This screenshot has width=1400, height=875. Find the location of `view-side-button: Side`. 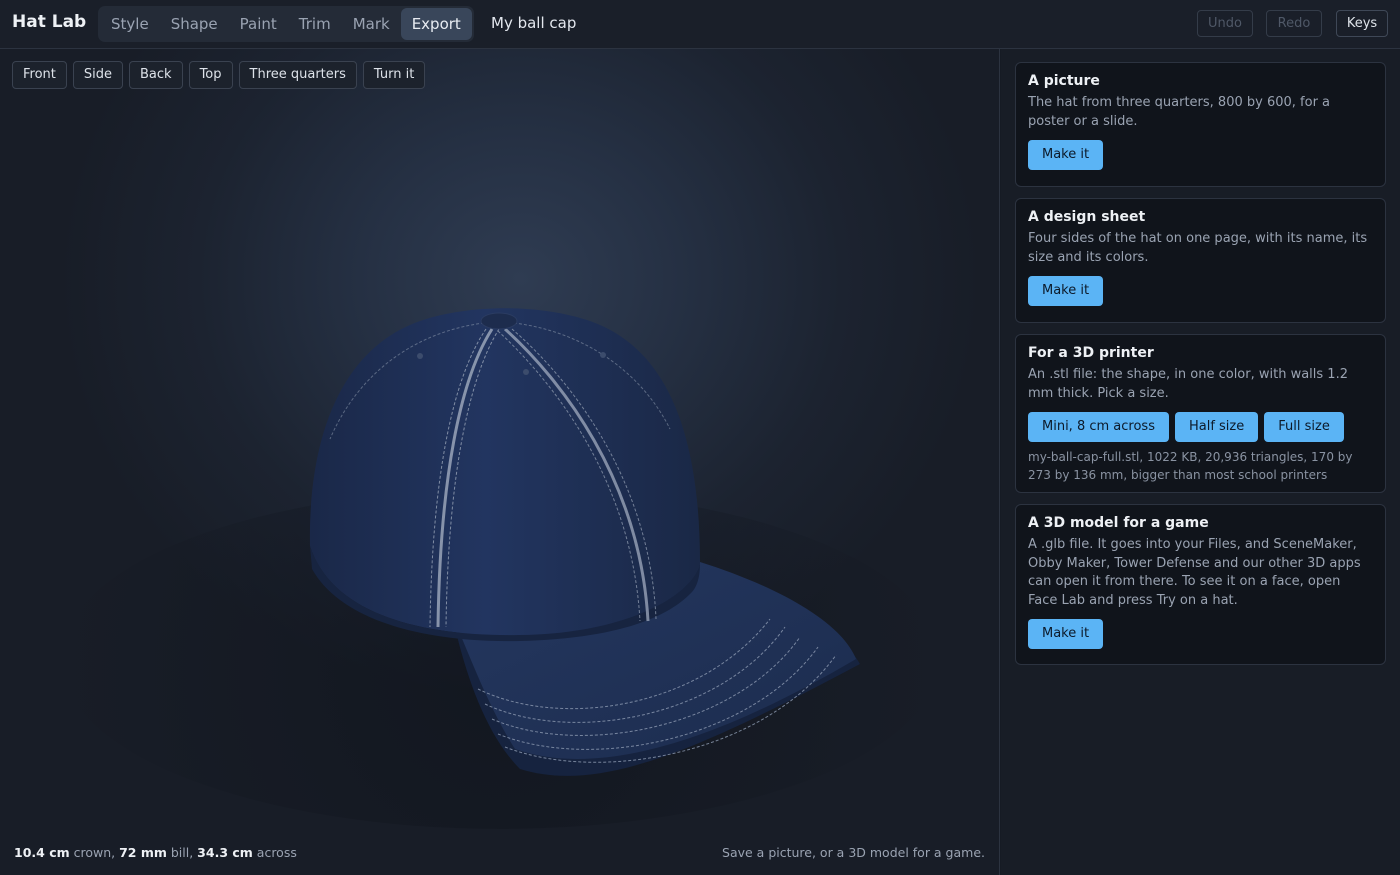

view-side-button: Side is located at coordinates (98, 75).